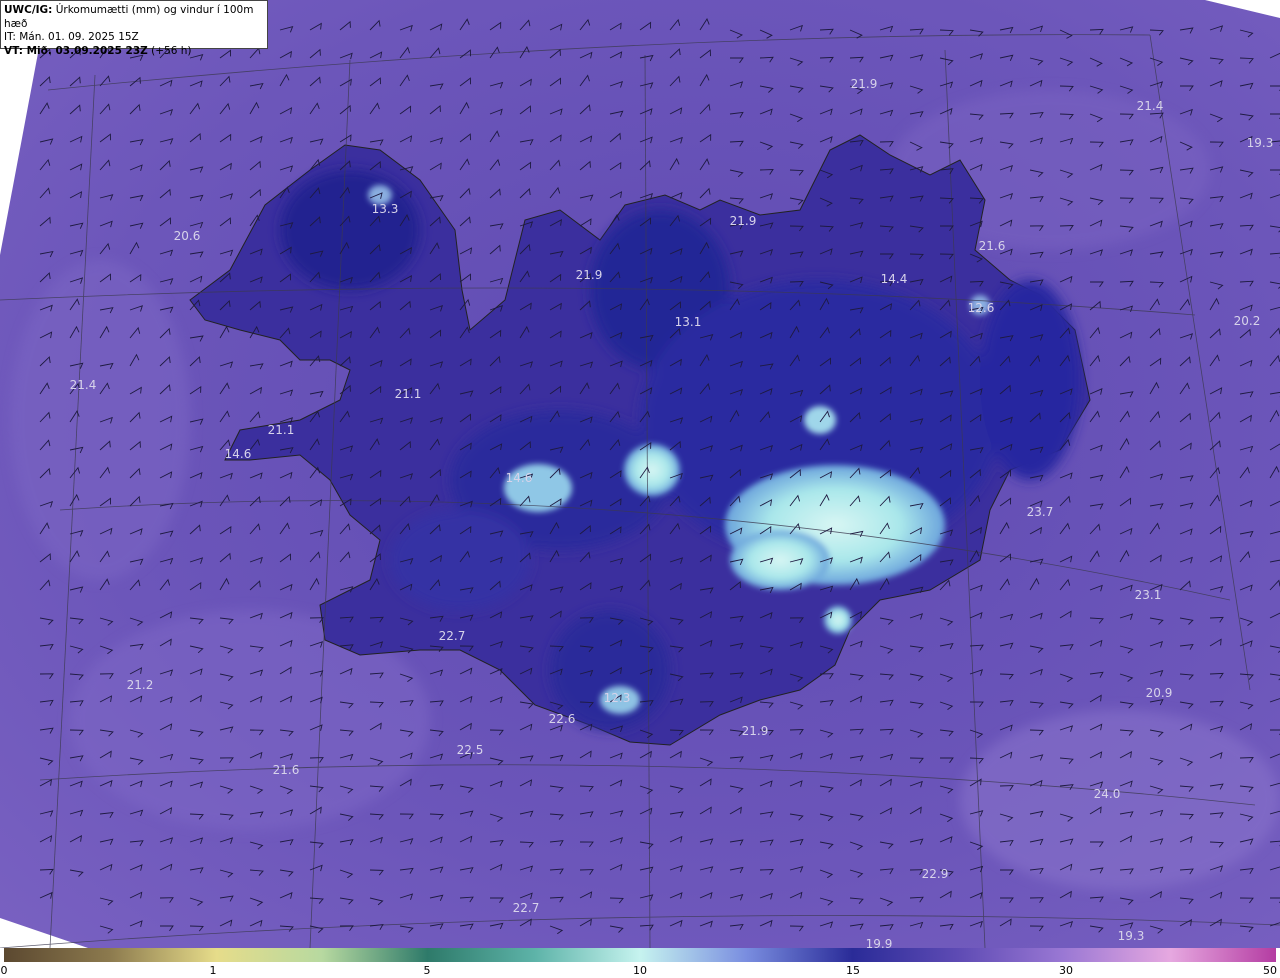 This screenshot has width=1280, height=978. What do you see at coordinates (640, 970) in the screenshot?
I see `colorbar-tick: 10` at bounding box center [640, 970].